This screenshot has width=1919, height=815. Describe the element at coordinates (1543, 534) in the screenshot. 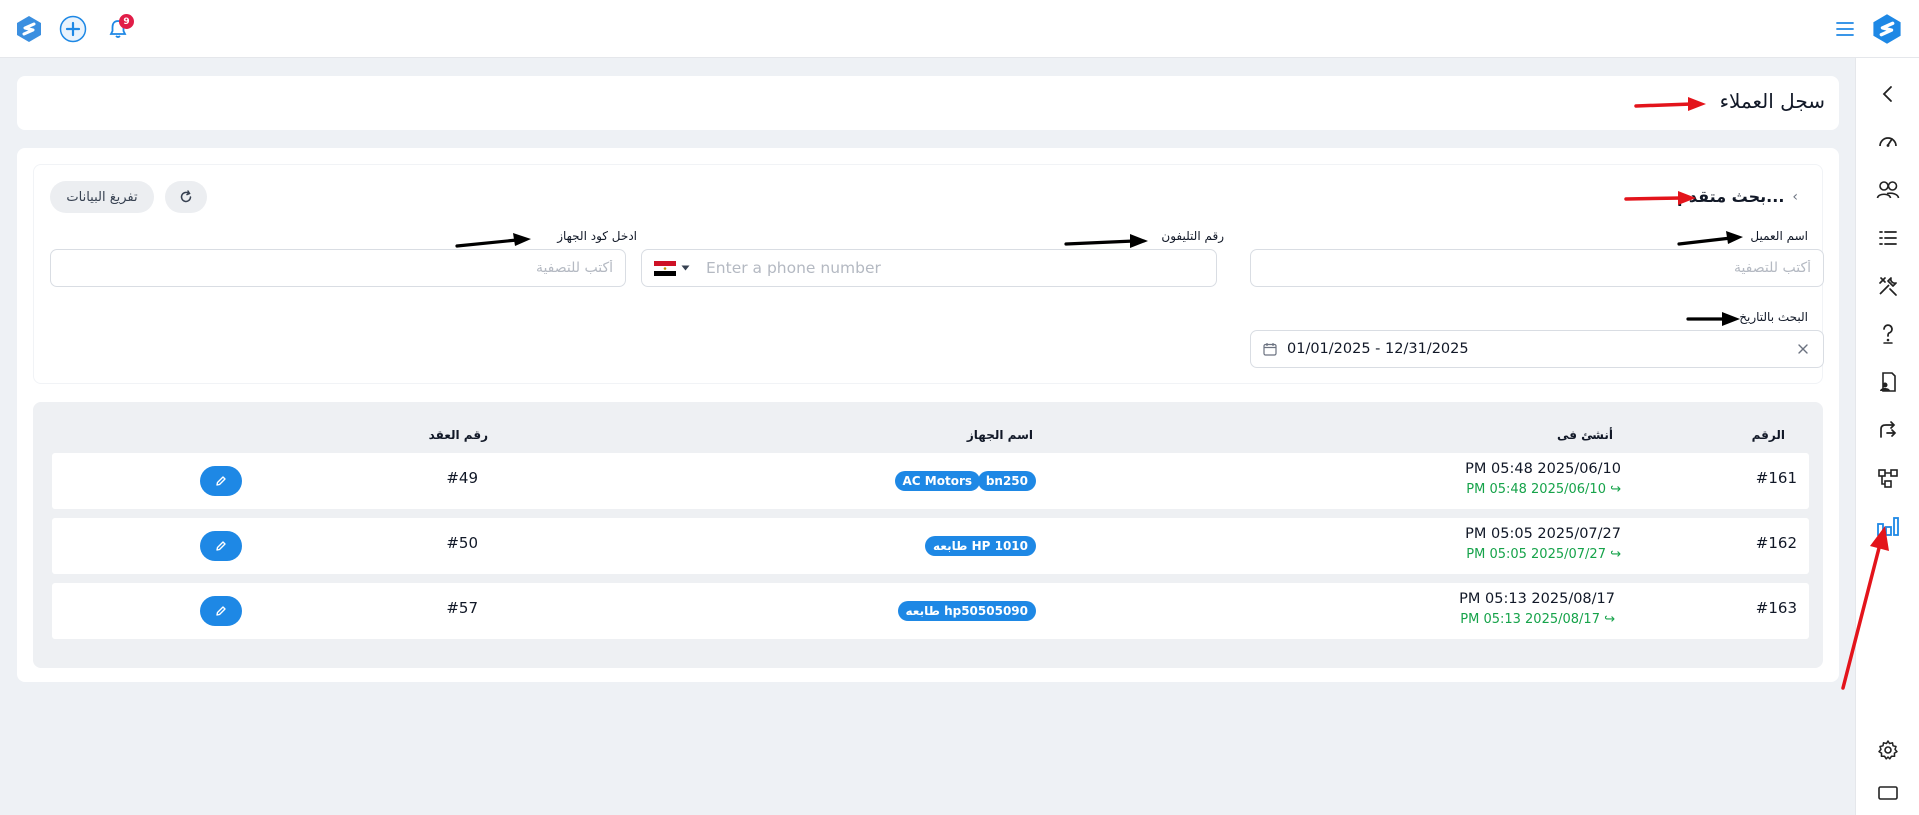

I see `created-date: PM 05:05 2025/07/27` at that location.